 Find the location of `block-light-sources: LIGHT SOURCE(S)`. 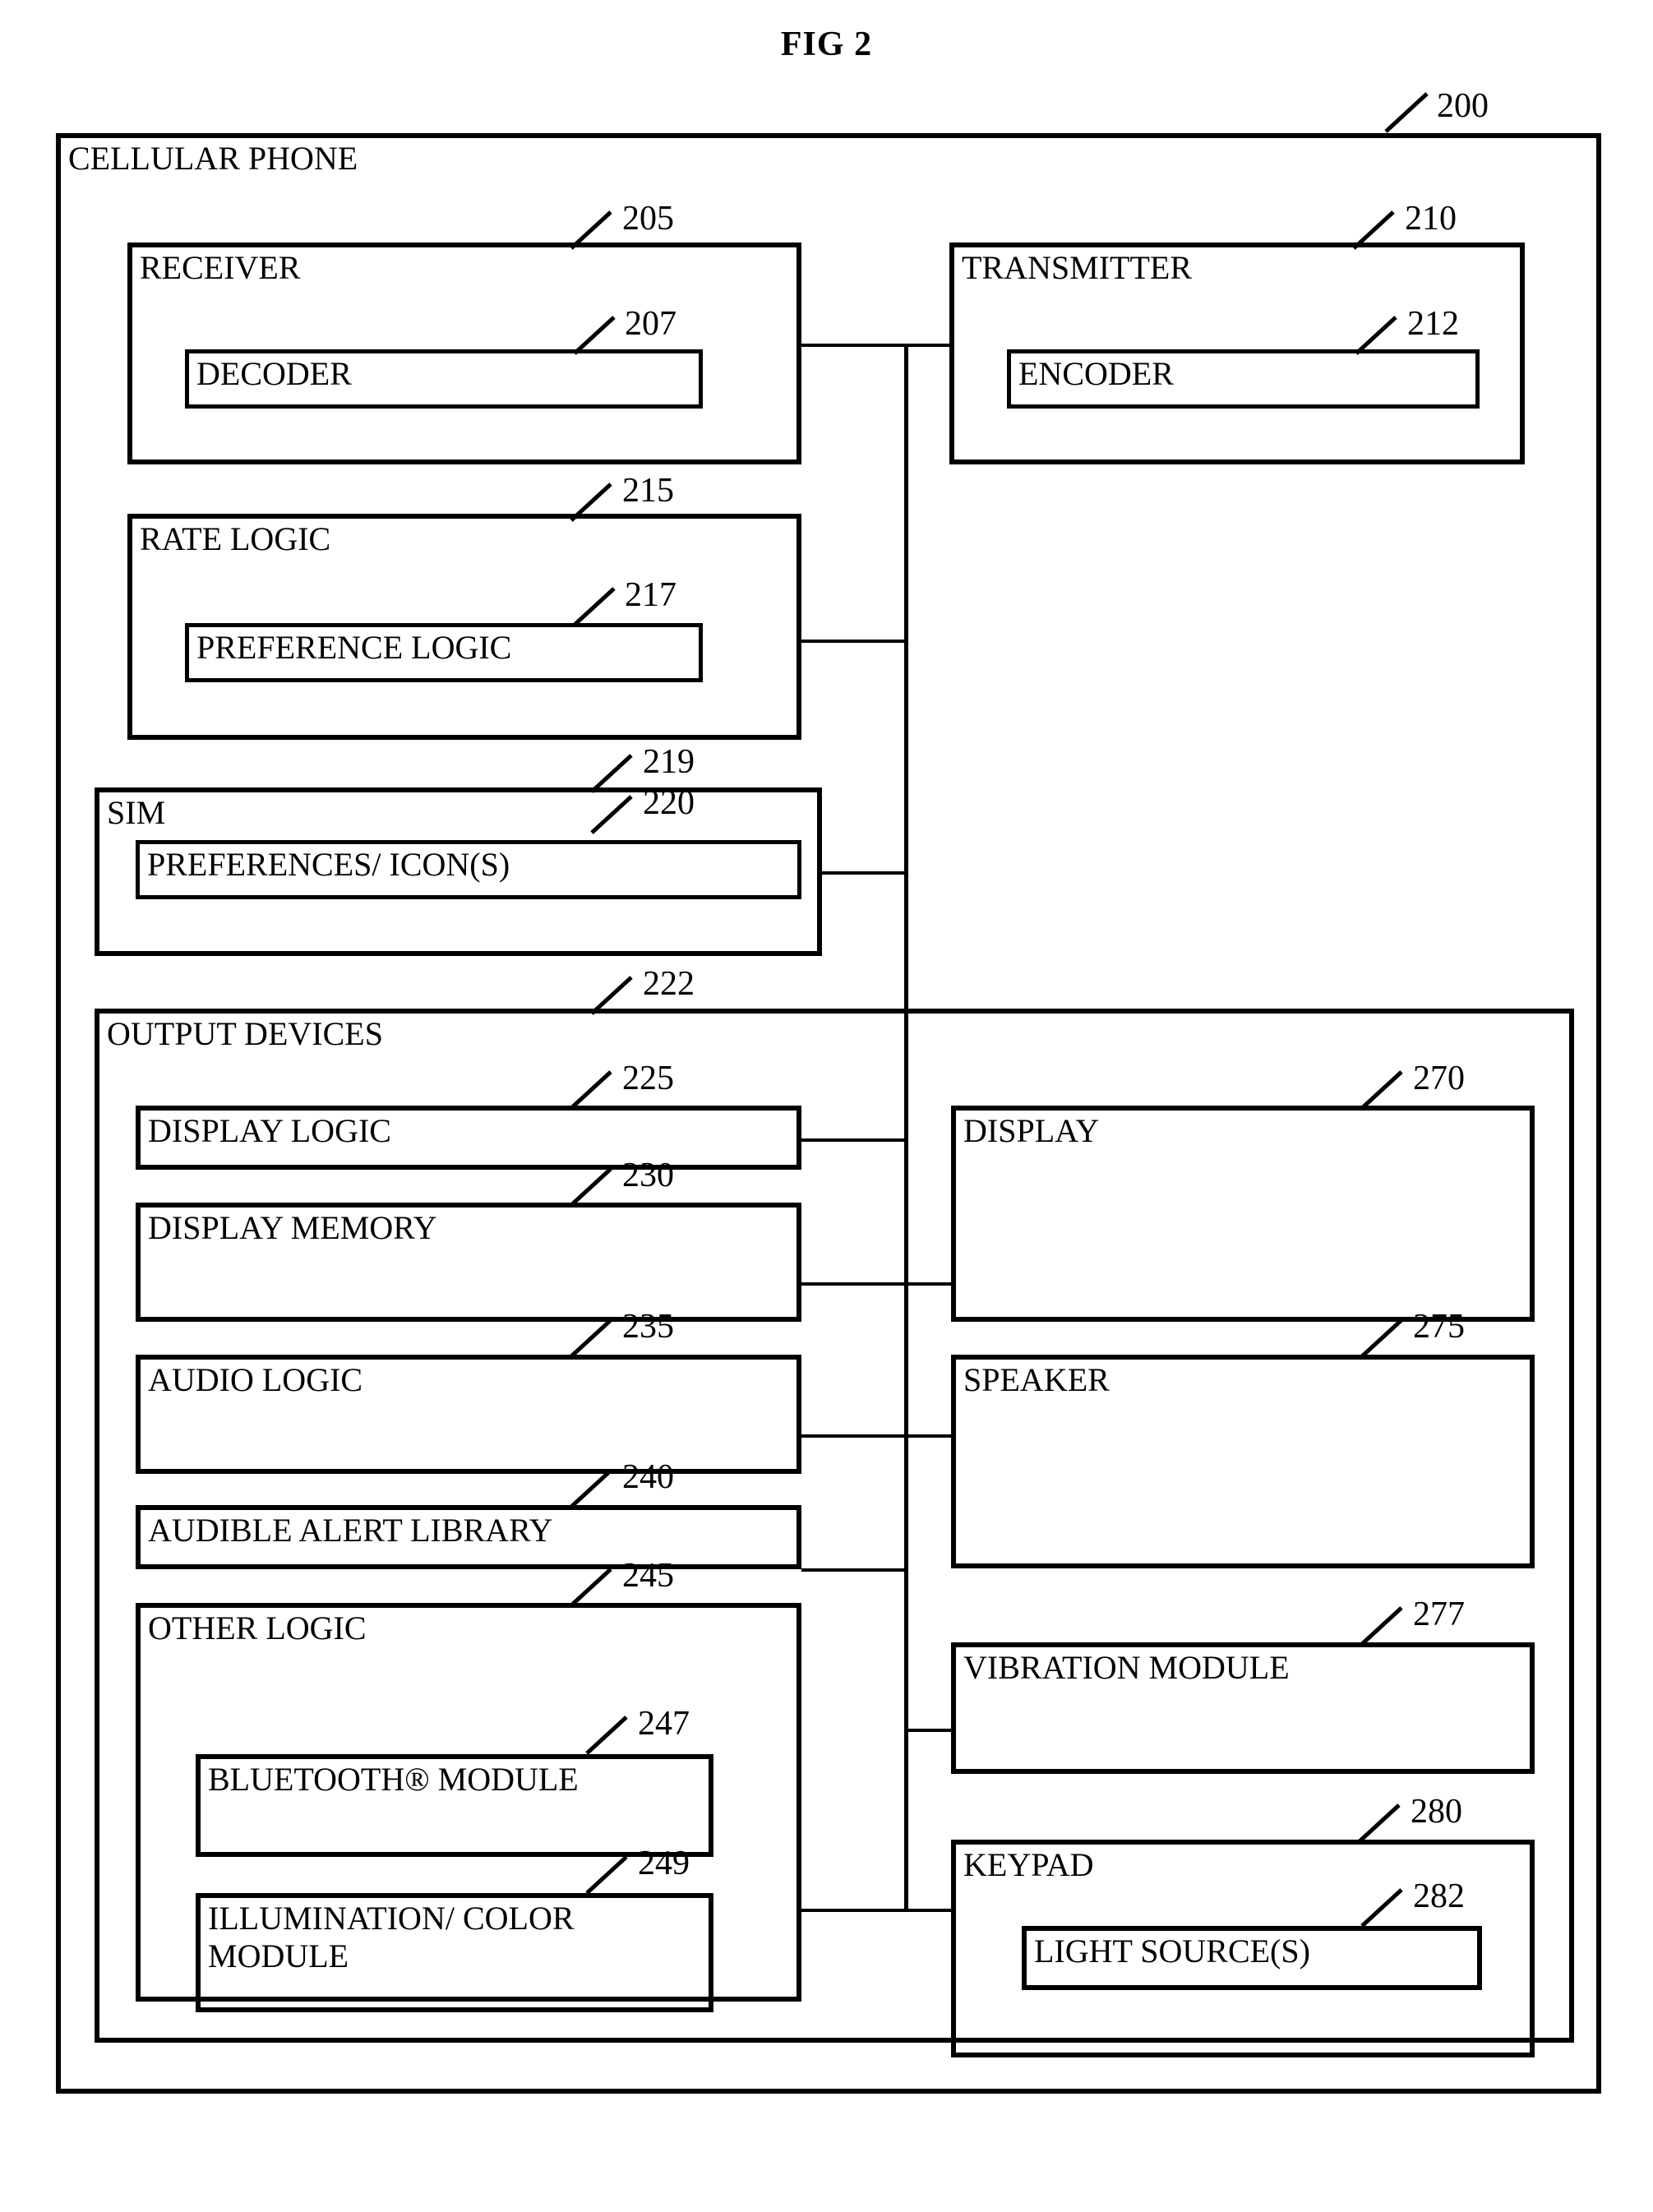

block-light-sources: LIGHT SOURCE(S) is located at coordinates (1252, 1958).